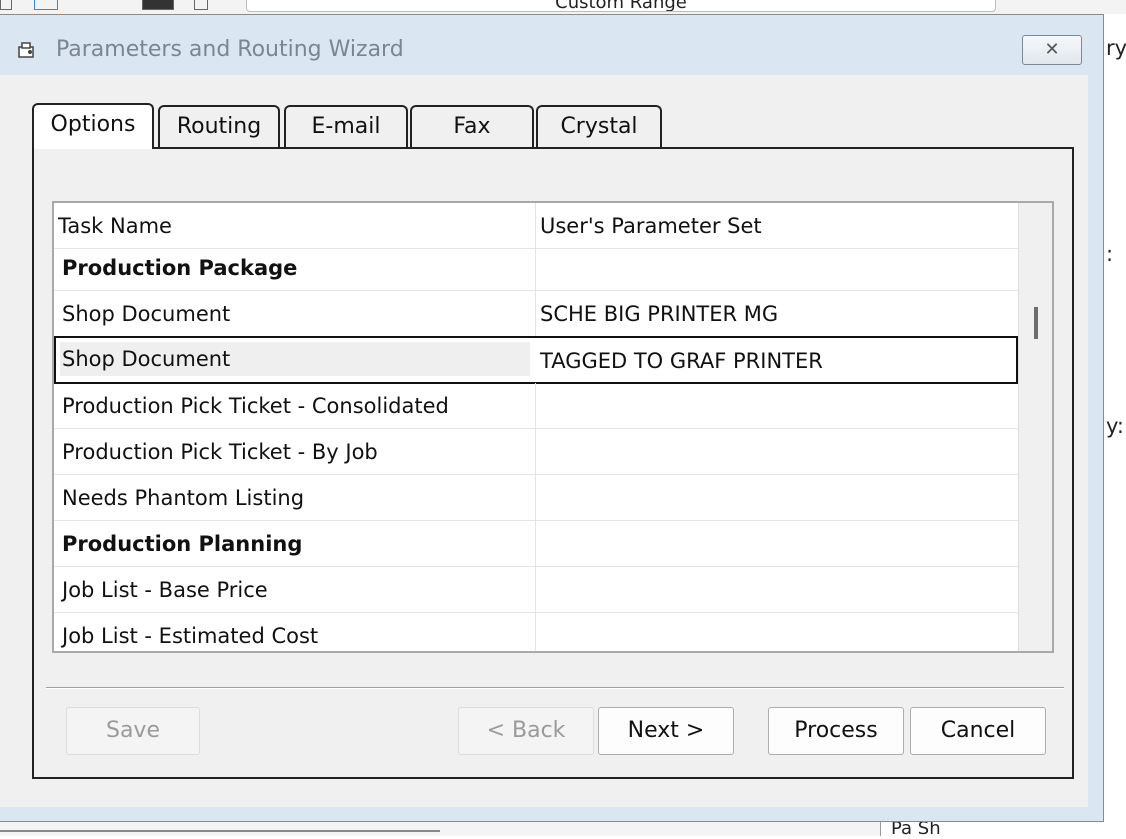  What do you see at coordinates (1035, 427) in the screenshot?
I see `vertical-scrollbar` at bounding box center [1035, 427].